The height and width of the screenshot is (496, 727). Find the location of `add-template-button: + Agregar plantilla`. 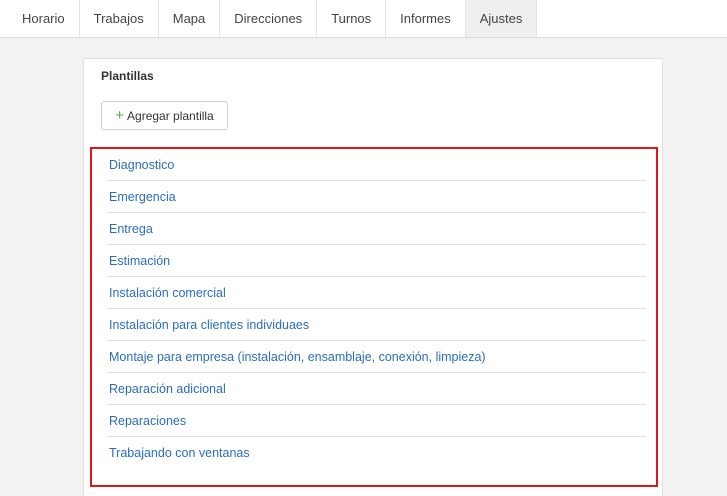

add-template-button: + Agregar plantilla is located at coordinates (164, 115).